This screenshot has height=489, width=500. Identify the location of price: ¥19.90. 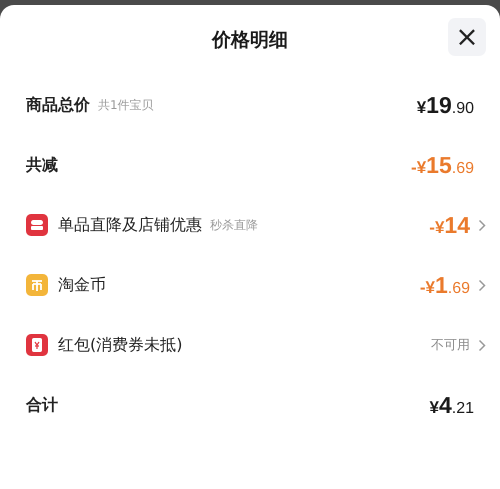
(445, 105).